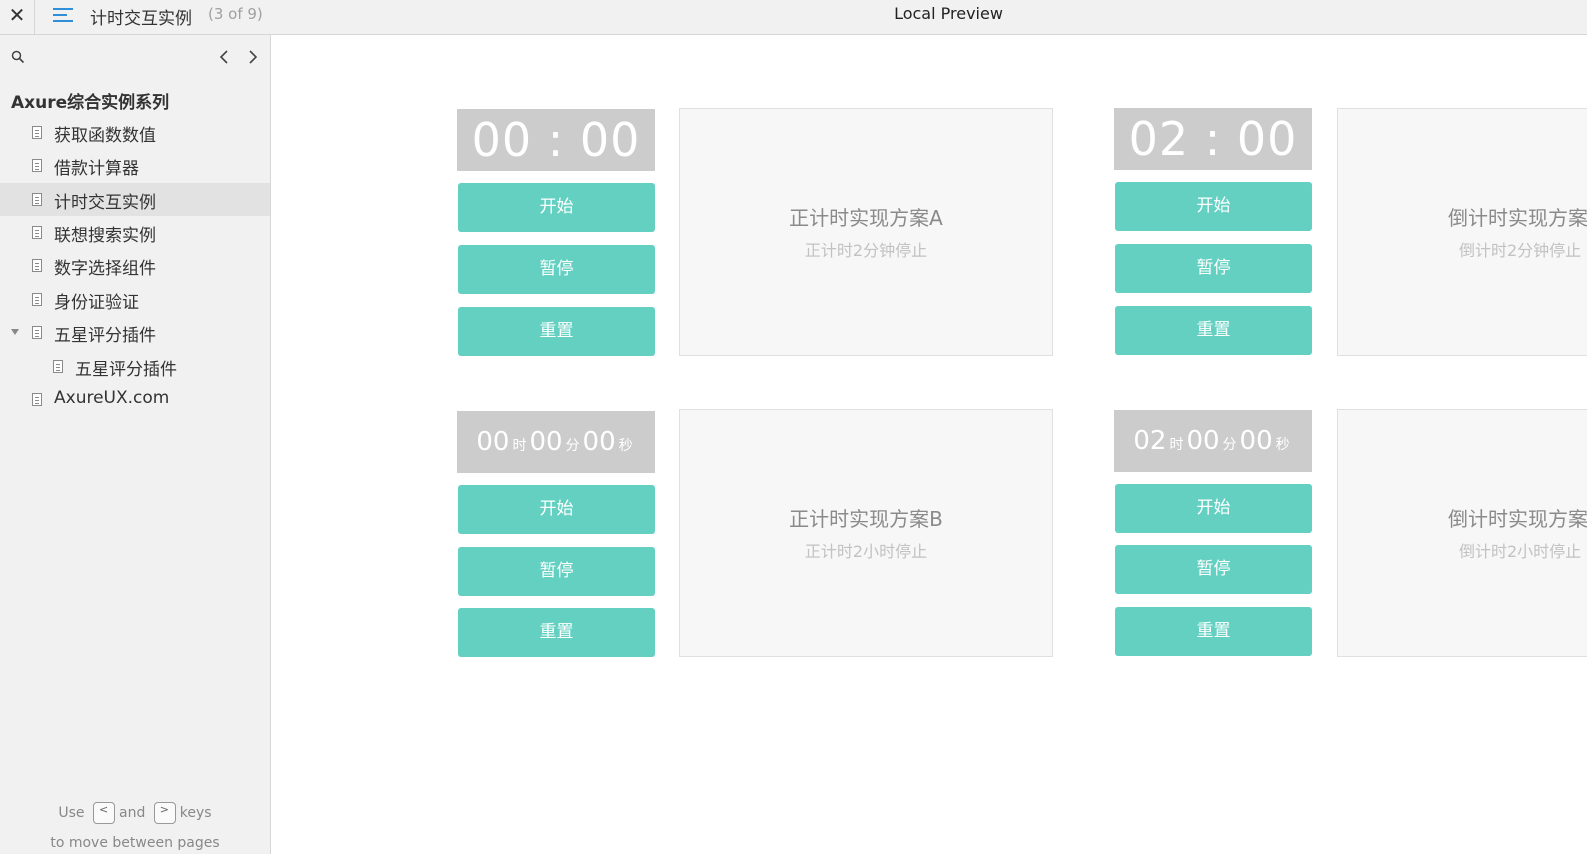  What do you see at coordinates (96, 303) in the screenshot?
I see `sidebar-item-label: 身份证验证` at bounding box center [96, 303].